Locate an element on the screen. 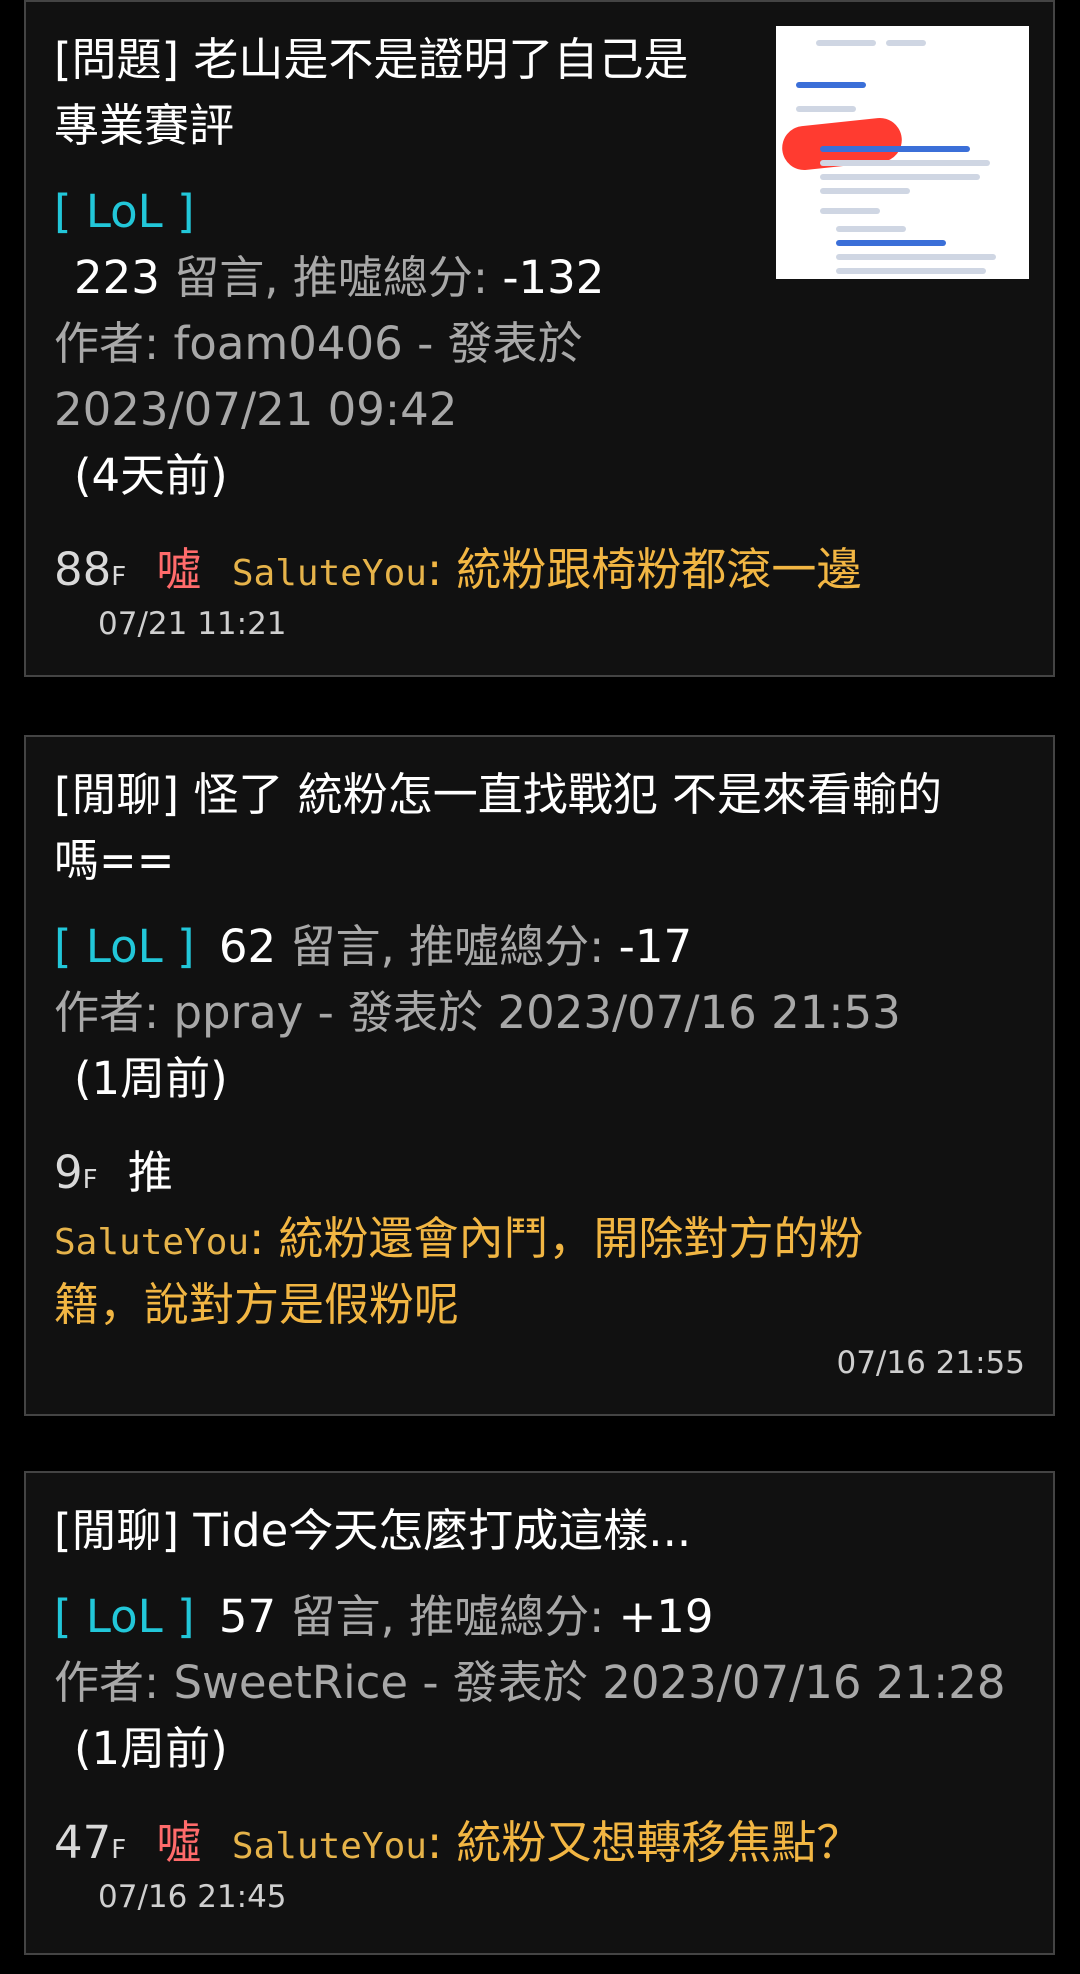  score: -17 is located at coordinates (655, 946).